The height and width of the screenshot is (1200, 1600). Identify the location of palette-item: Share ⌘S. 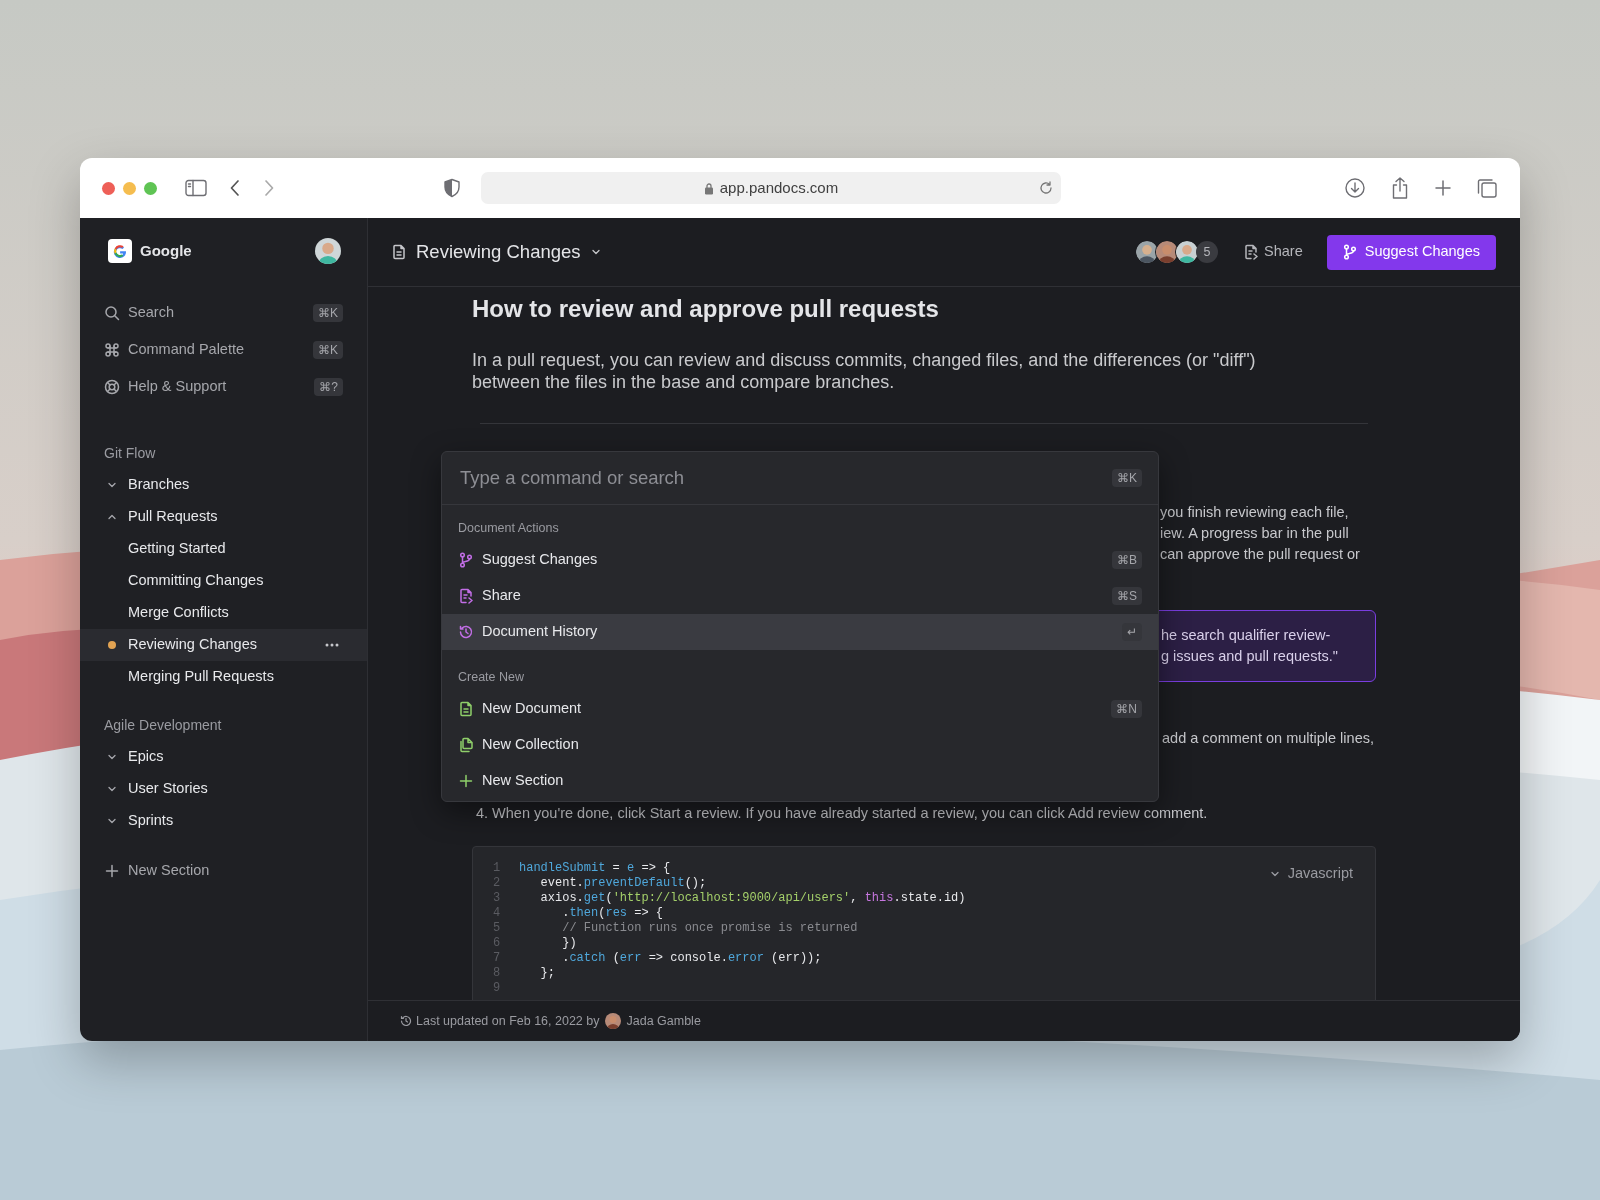
(800, 595).